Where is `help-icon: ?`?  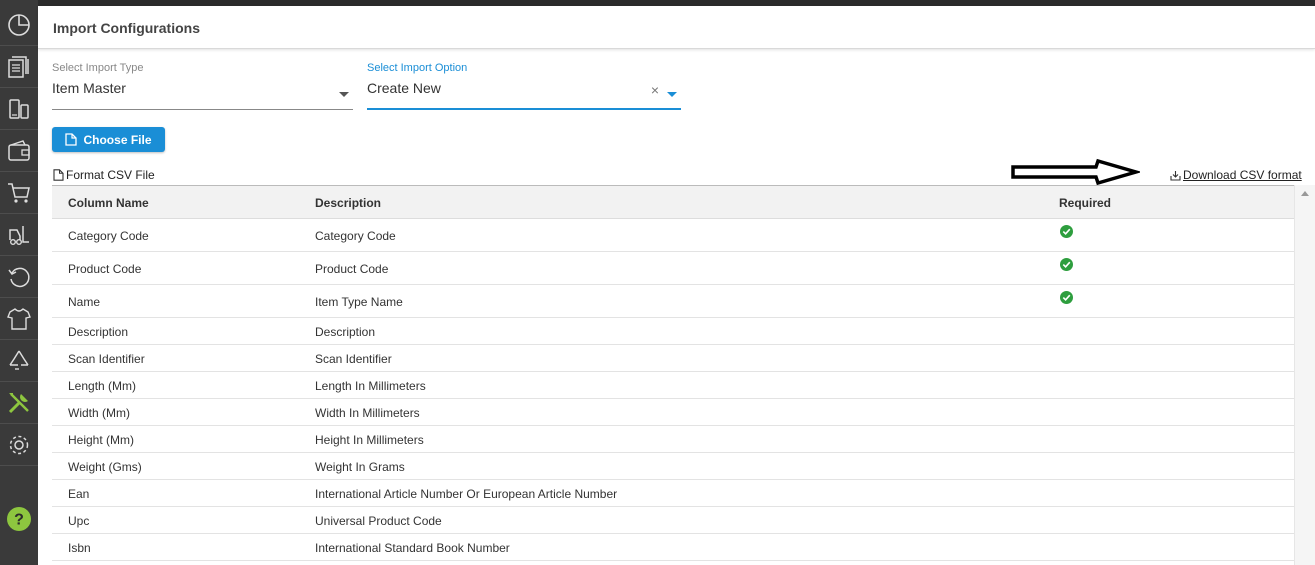 help-icon: ? is located at coordinates (19, 519).